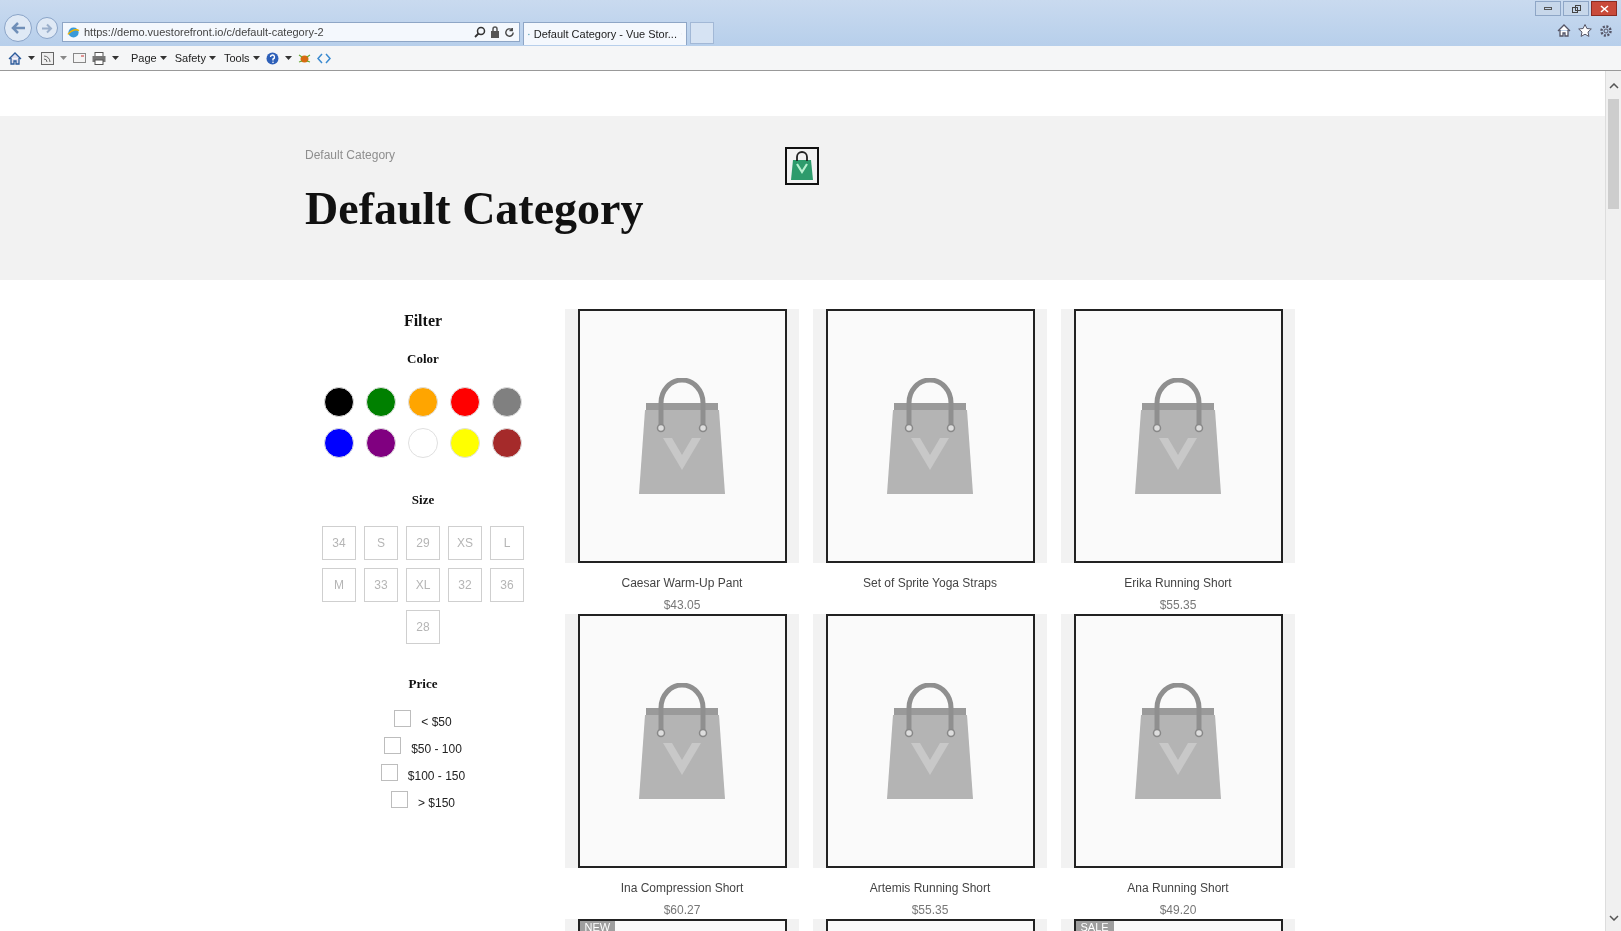  I want to click on price-heading: Price, so click(423, 684).